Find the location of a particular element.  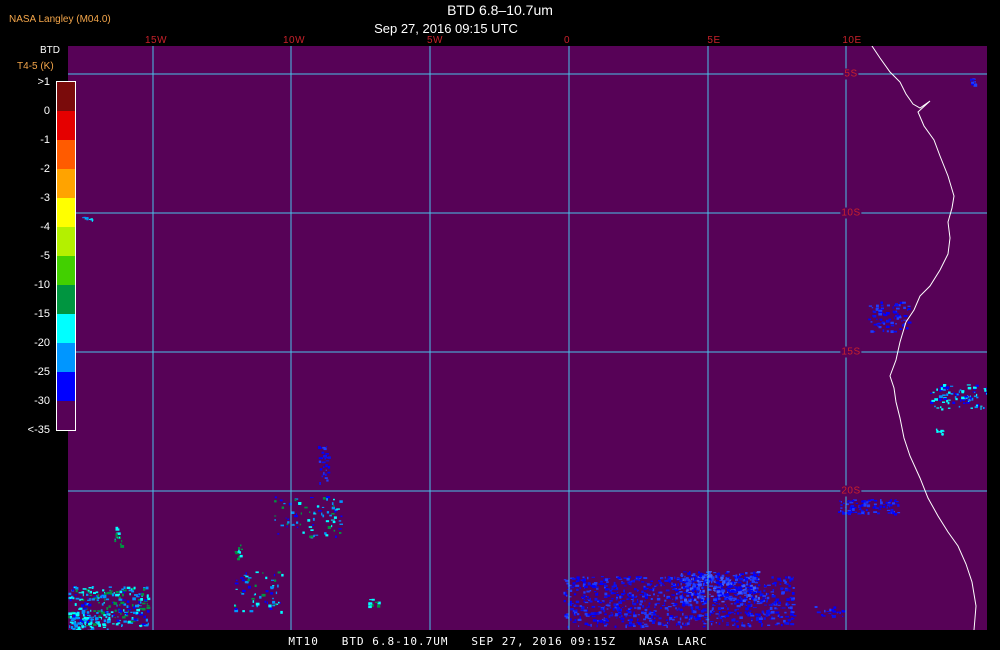

color-legend-bar is located at coordinates (66, 256).